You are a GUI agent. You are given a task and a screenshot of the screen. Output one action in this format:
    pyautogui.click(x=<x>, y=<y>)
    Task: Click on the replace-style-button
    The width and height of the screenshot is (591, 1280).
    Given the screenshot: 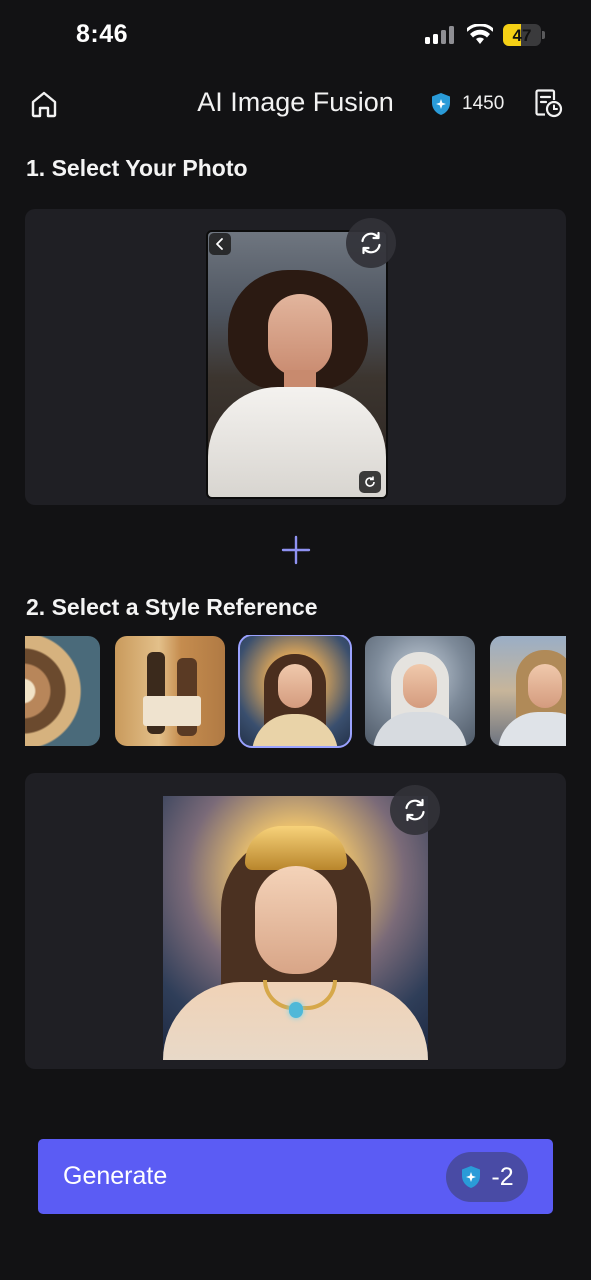 What is the action you would take?
    pyautogui.click(x=415, y=810)
    